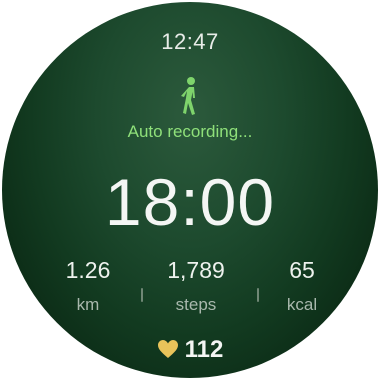 This screenshot has height=382, width=380. I want to click on heart-rate-value: 112, so click(204, 349).